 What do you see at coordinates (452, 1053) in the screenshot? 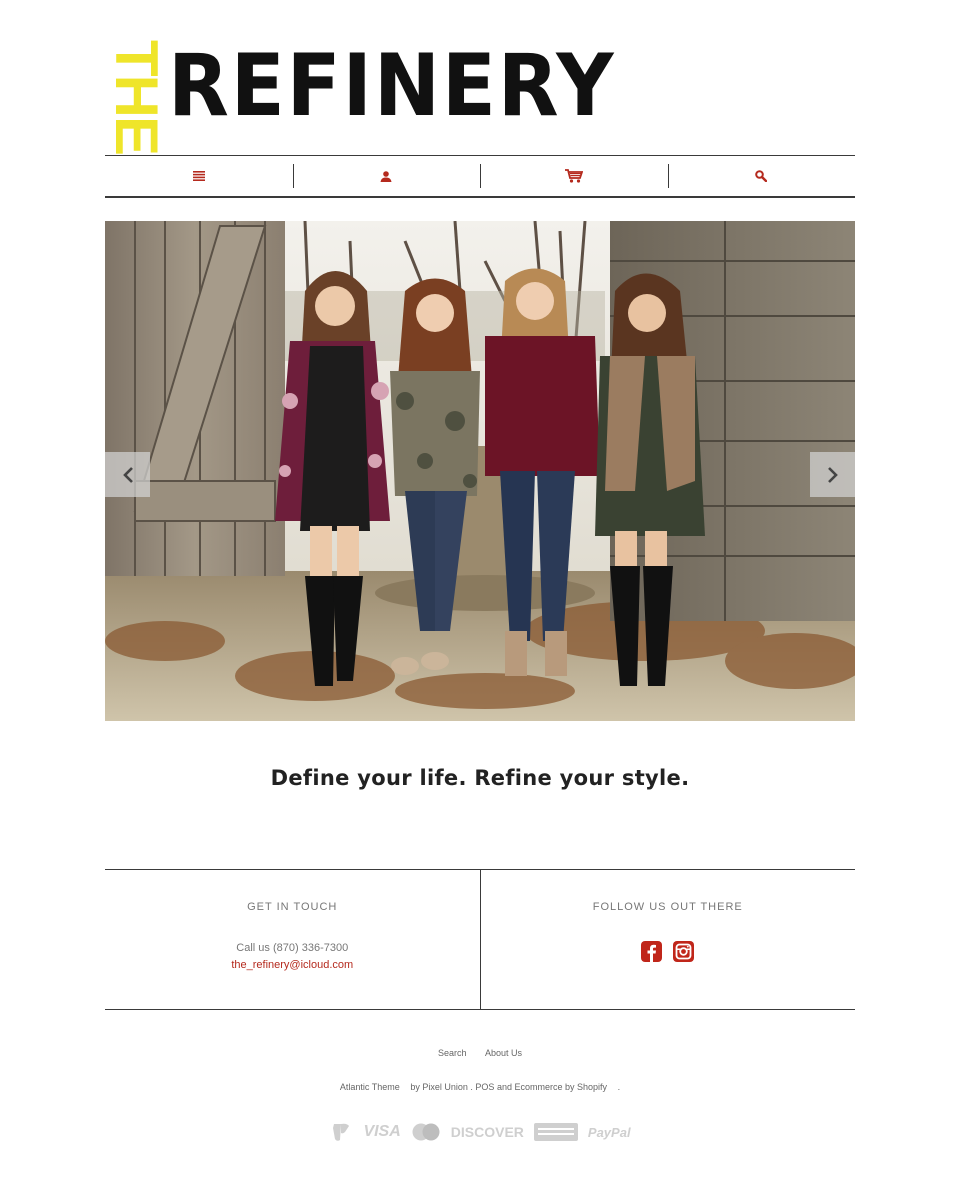
I see `footer-link-search: Search` at bounding box center [452, 1053].